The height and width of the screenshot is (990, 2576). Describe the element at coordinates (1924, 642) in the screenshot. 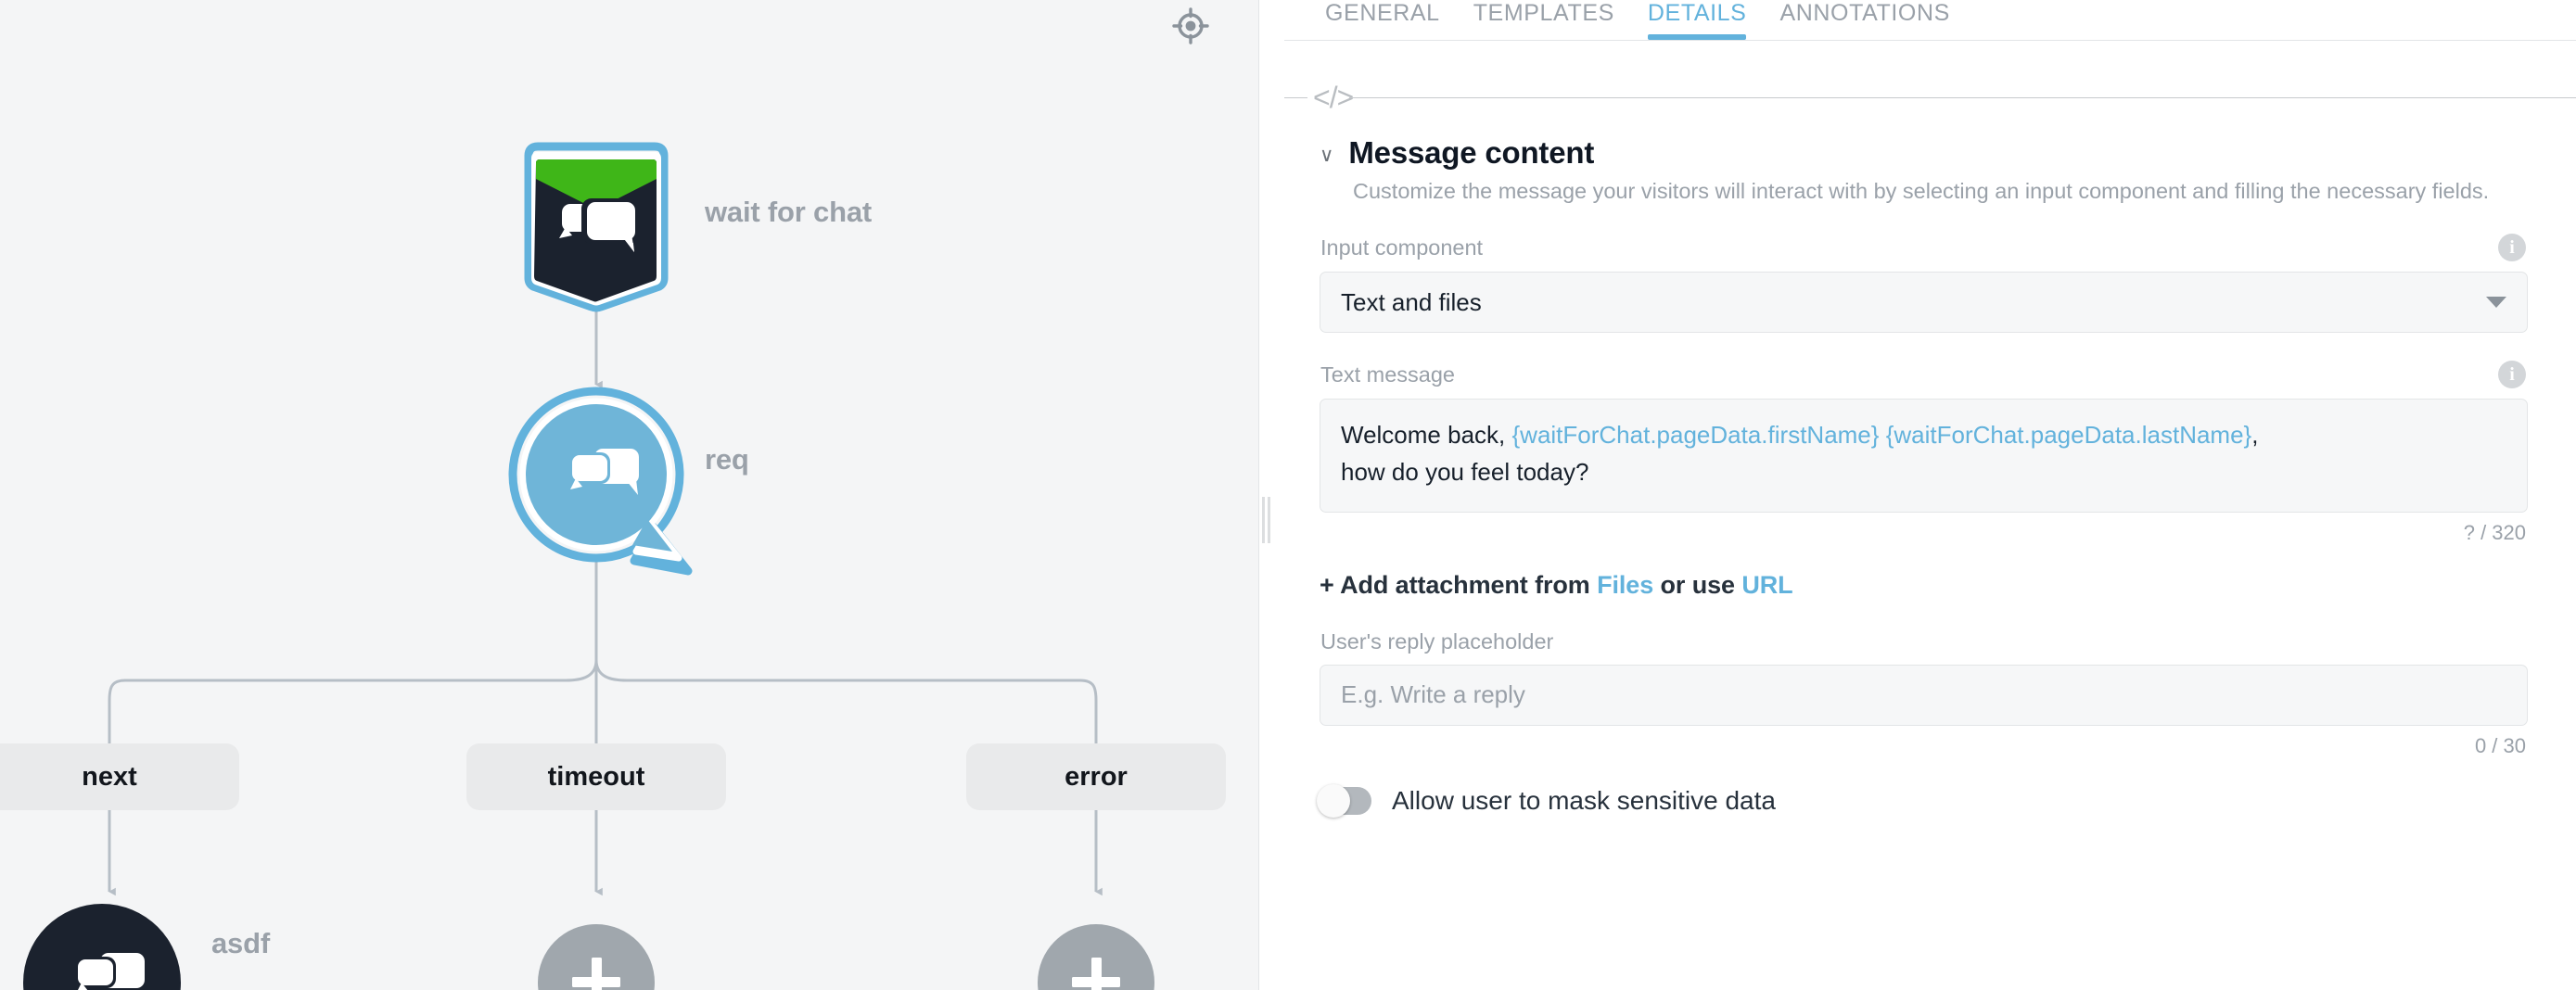

I see `reply-placeholder-label-row: User's reply placeholder` at that location.